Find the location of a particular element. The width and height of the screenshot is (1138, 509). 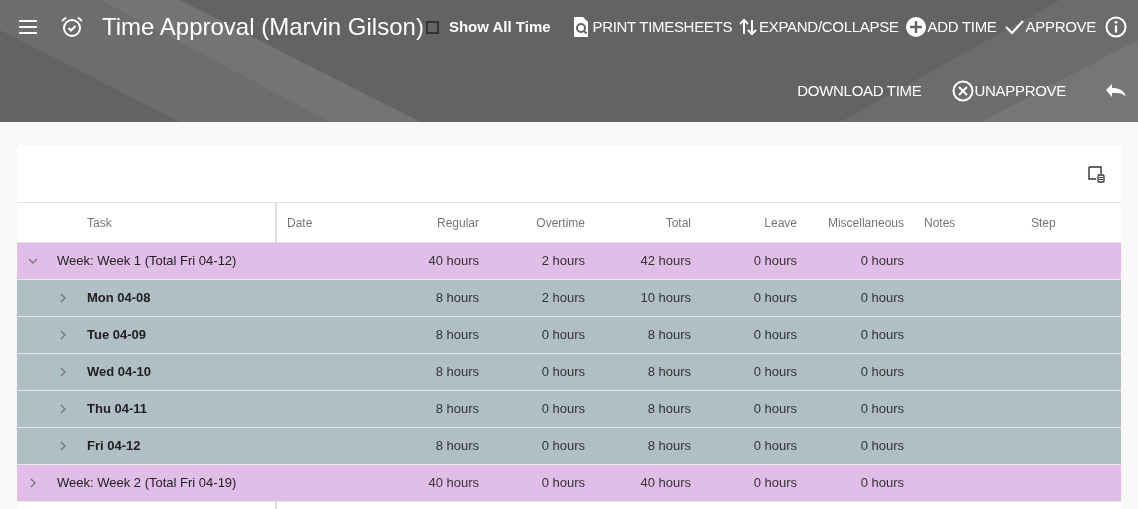

column-header: Regular is located at coordinates (457, 222).